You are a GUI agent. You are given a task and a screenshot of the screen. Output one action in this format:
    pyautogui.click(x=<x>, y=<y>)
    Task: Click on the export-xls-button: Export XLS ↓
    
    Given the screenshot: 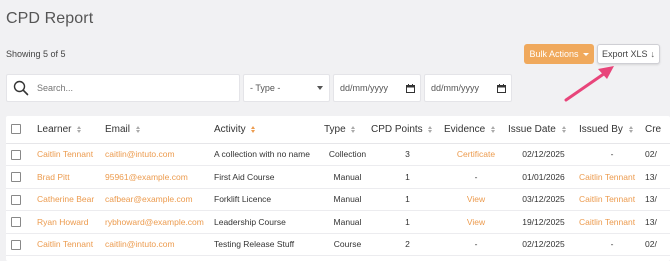 What is the action you would take?
    pyautogui.click(x=628, y=54)
    